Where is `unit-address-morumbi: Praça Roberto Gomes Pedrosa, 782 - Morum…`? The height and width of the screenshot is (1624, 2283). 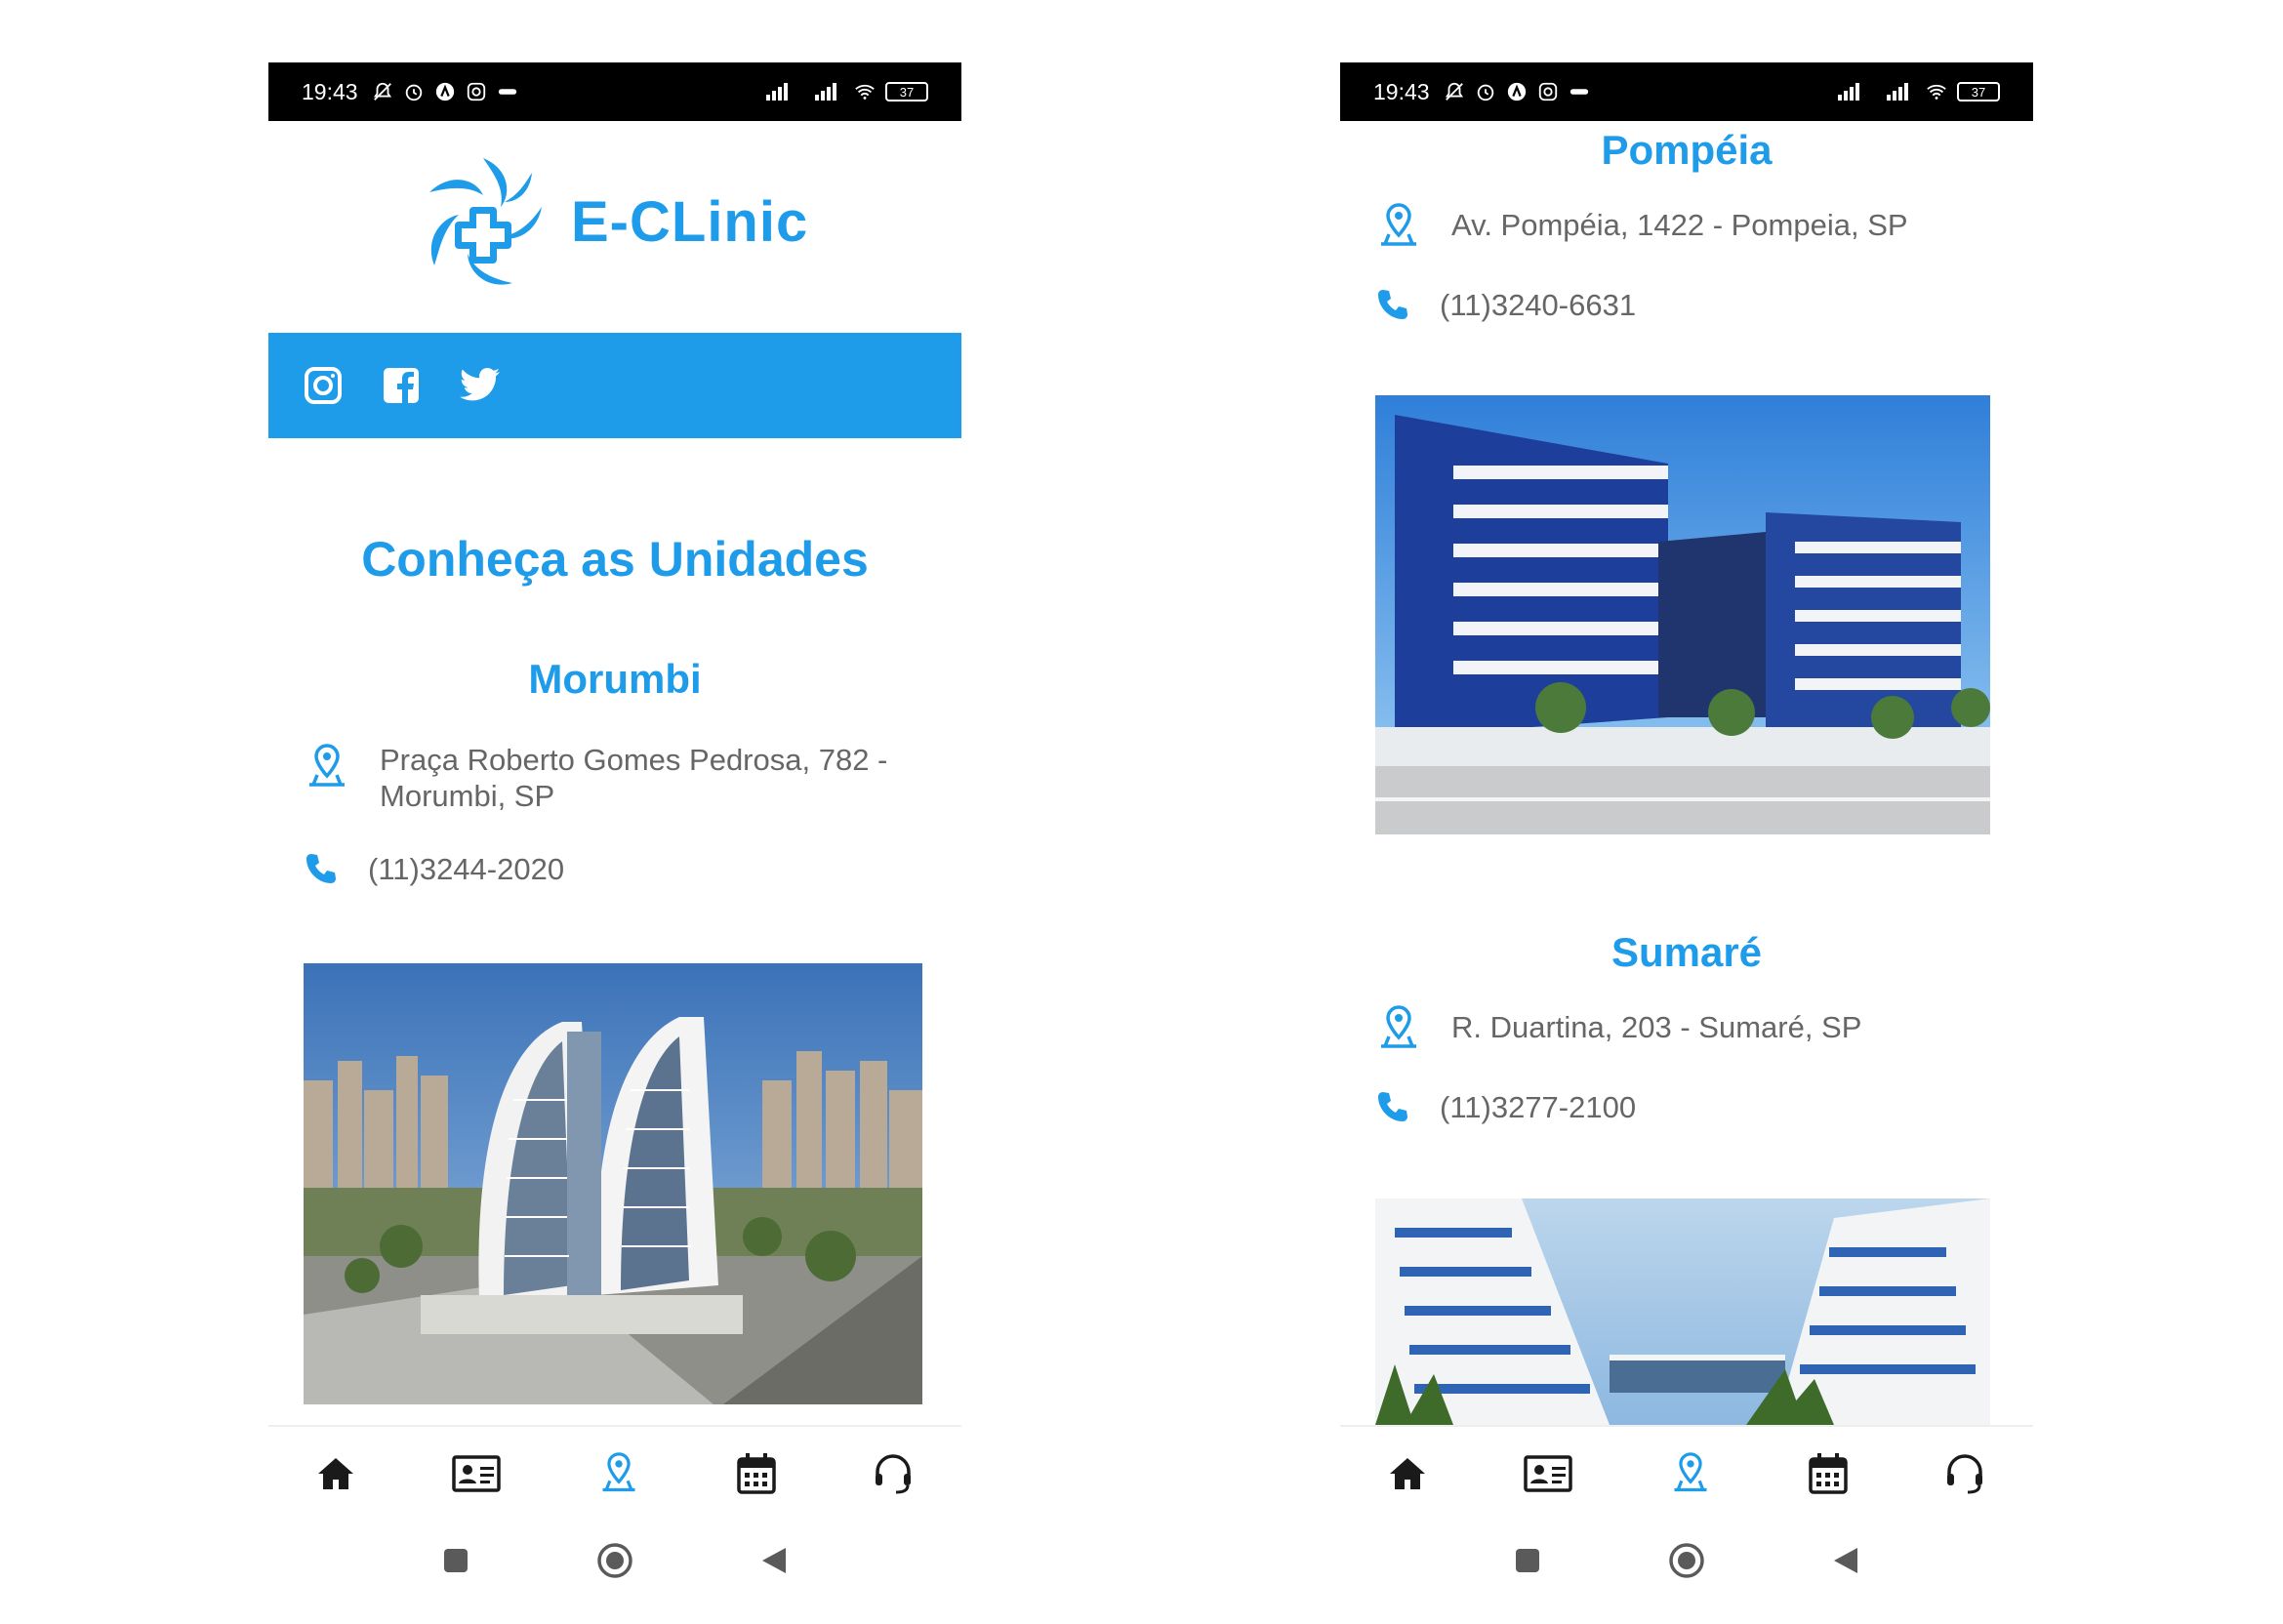 unit-address-morumbi: Praça Roberto Gomes Pedrosa, 782 - Morum… is located at coordinates (595, 778).